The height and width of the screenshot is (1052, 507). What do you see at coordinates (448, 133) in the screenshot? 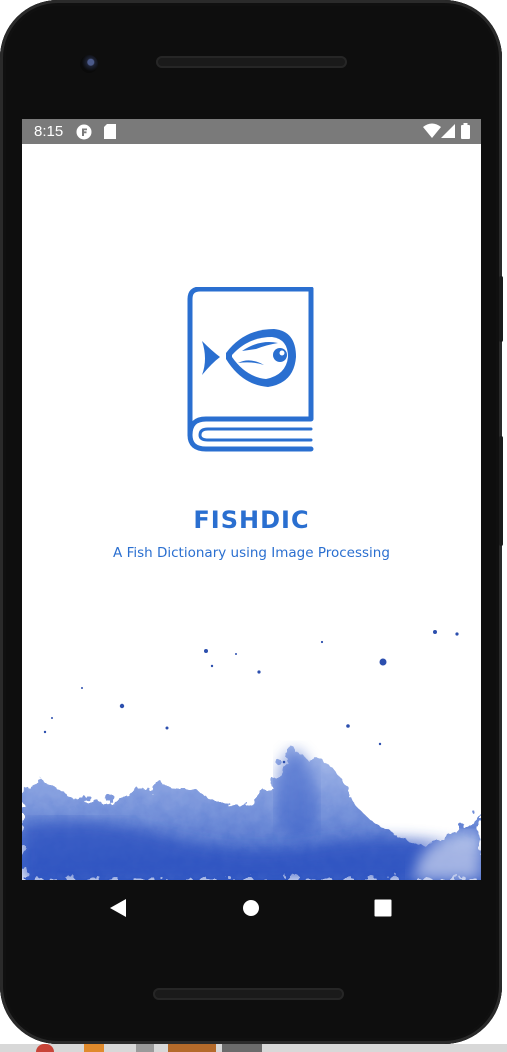
I see `signal-icon` at bounding box center [448, 133].